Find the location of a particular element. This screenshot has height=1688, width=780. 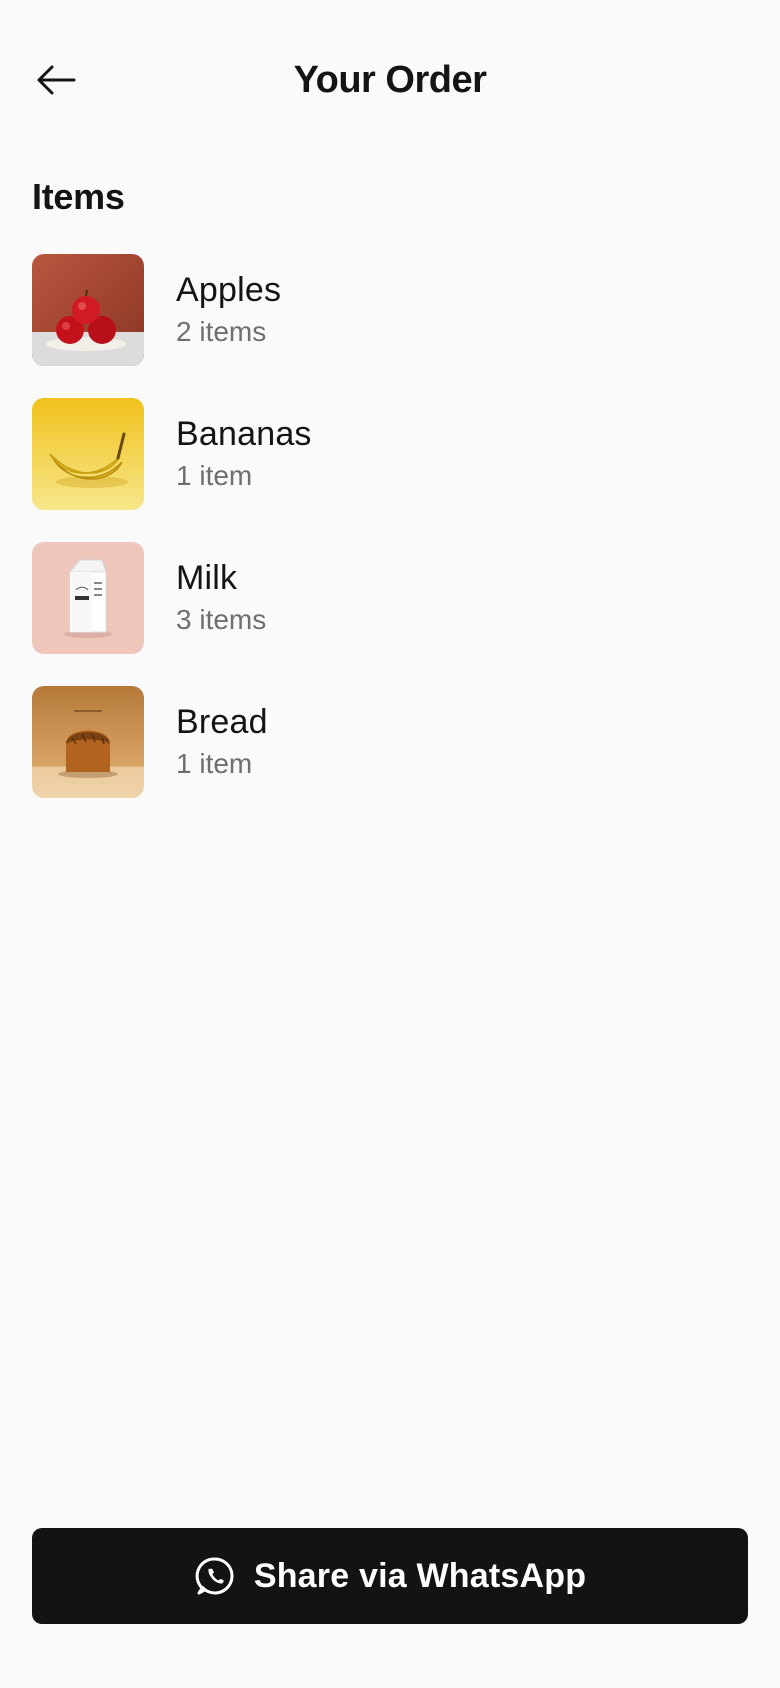

item-quantity: 2 items is located at coordinates (221, 331).